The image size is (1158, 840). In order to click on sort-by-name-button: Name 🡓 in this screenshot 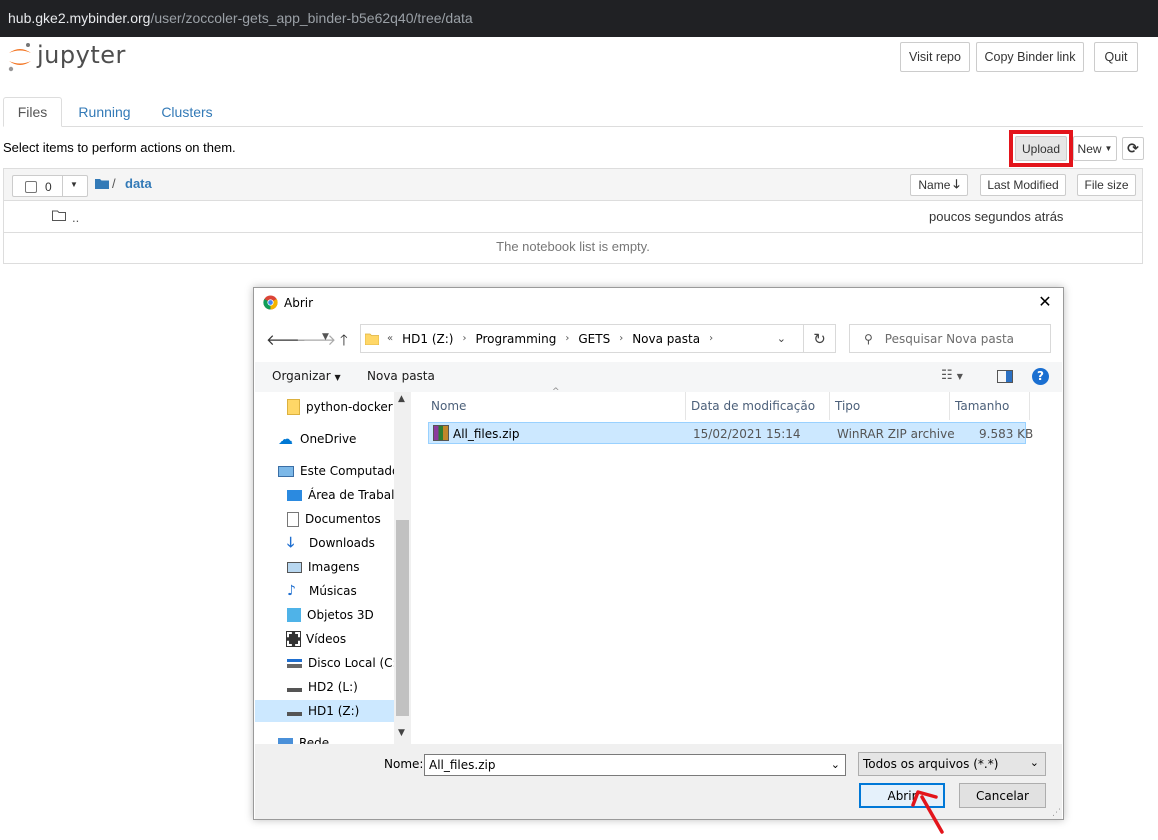, I will do `click(939, 185)`.